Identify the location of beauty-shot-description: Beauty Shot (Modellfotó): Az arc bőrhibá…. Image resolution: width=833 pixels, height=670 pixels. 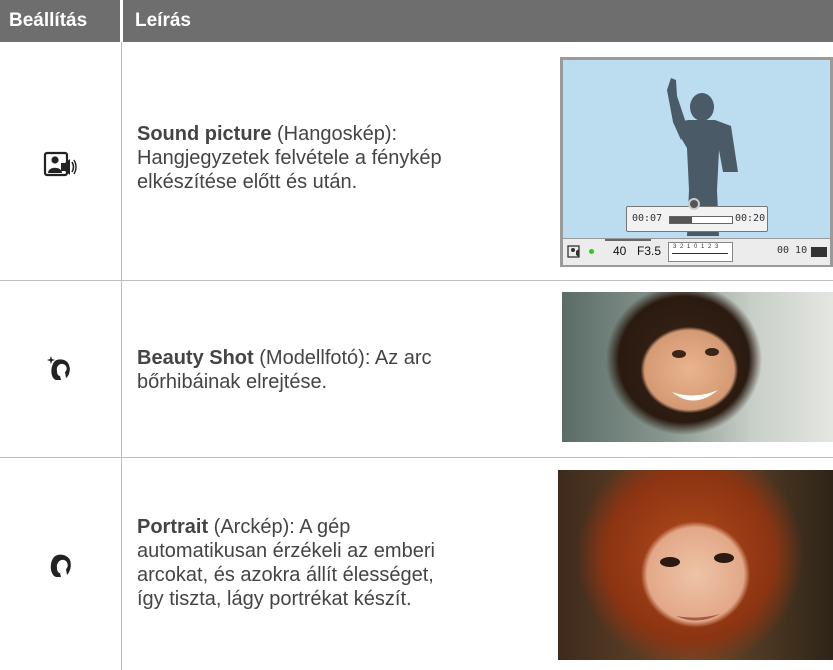
(284, 370).